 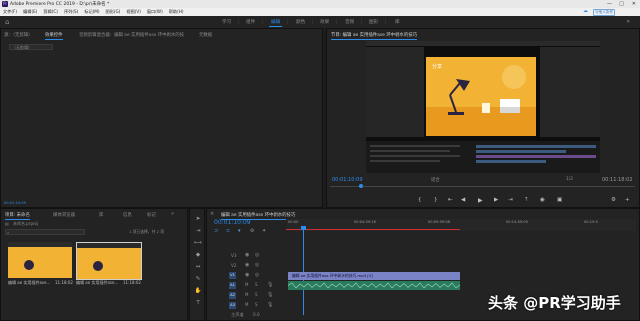 What do you see at coordinates (482, 186) in the screenshot?
I see `program-scrubber` at bounding box center [482, 186].